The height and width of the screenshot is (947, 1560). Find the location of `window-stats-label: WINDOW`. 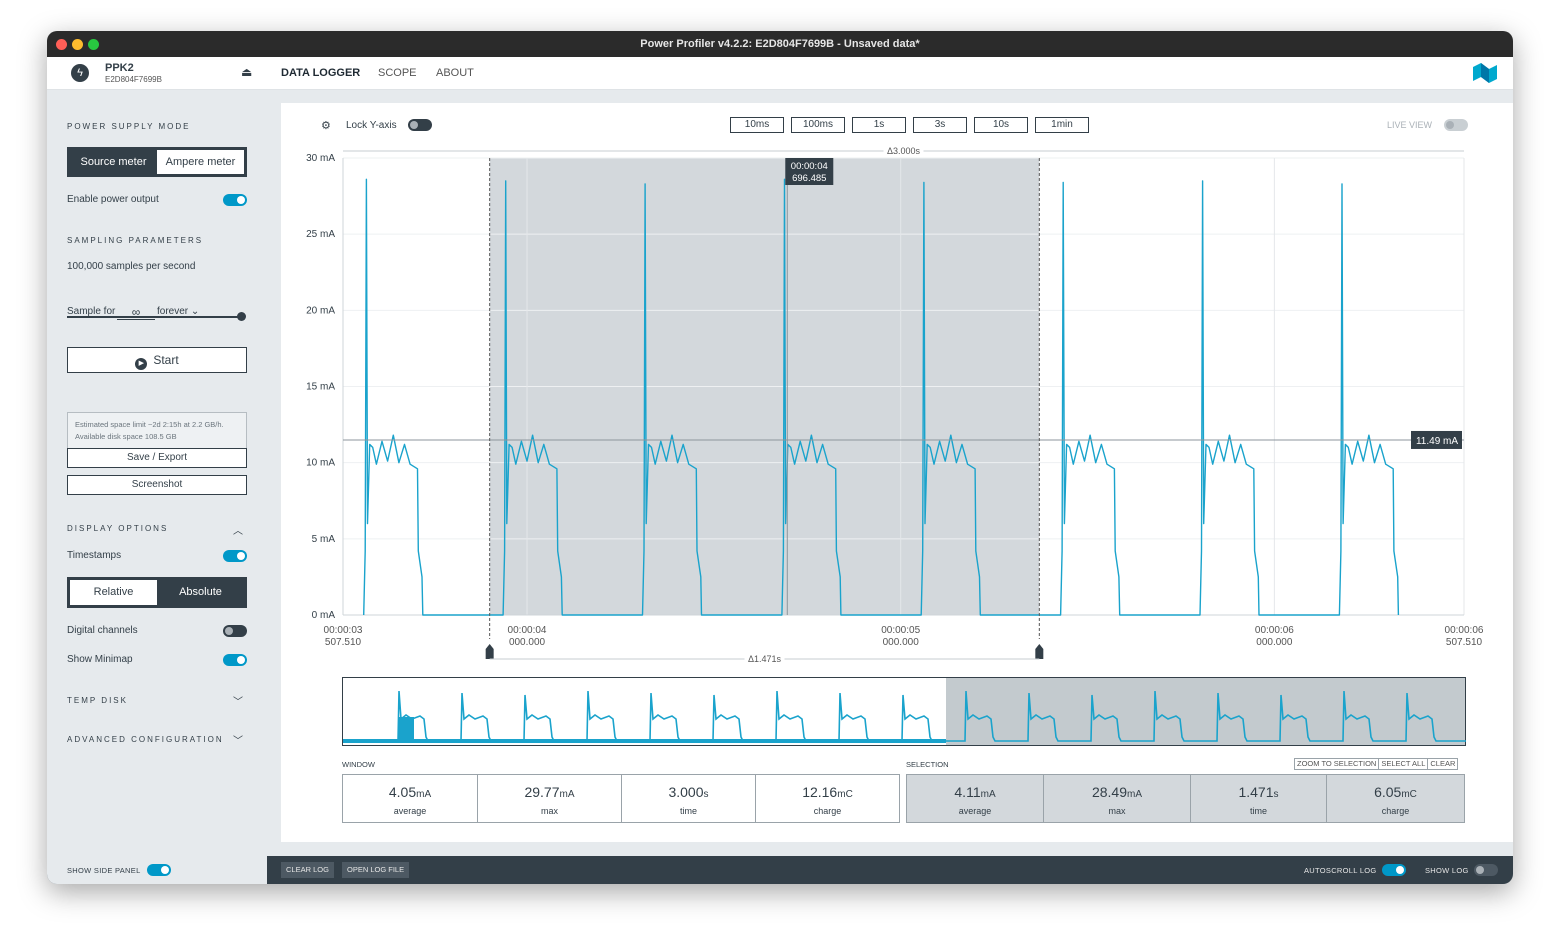

window-stats-label: WINDOW is located at coordinates (358, 764).